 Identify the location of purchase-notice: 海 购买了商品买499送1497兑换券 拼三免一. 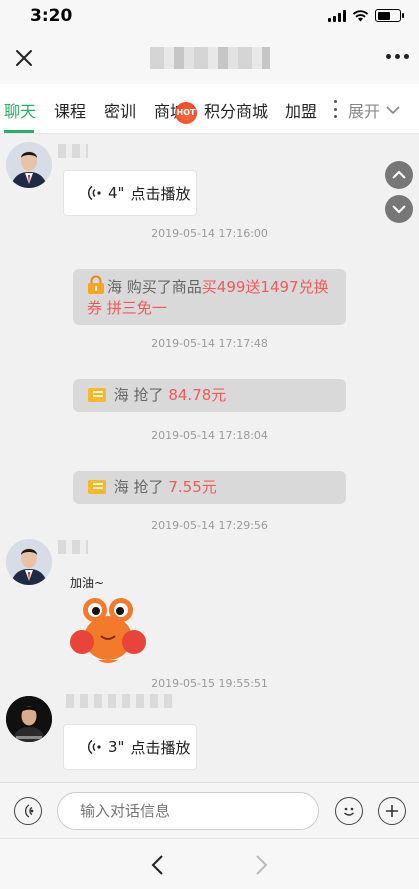
(209, 297).